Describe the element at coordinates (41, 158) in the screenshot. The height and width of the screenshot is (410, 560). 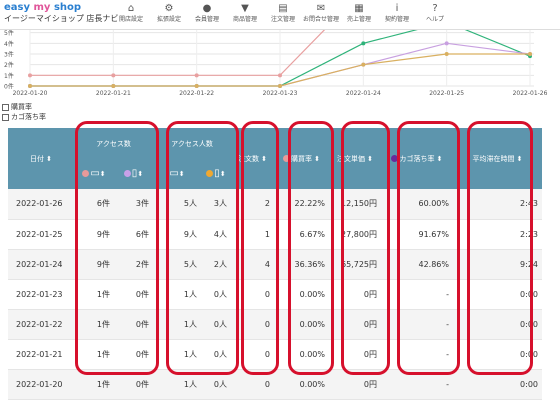
I see `col-date-header: 日付 ⬍` at that location.